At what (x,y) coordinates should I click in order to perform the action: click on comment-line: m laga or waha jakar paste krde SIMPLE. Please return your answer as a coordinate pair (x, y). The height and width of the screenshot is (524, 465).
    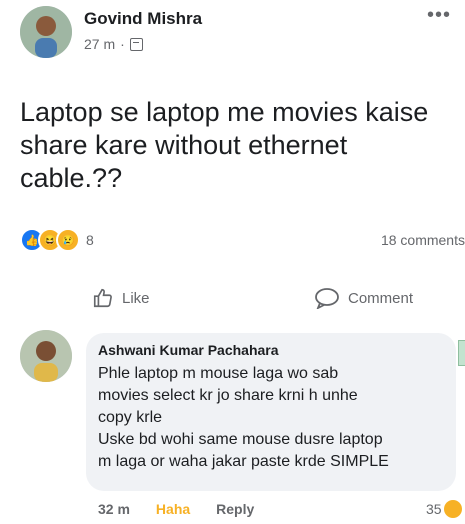
    Looking at the image, I should click on (243, 461).